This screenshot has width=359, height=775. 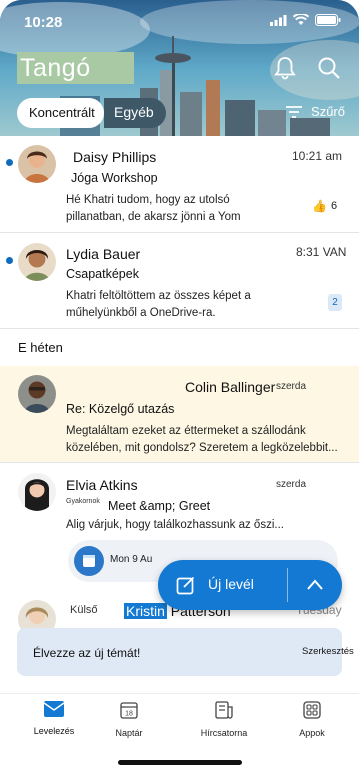 I want to click on search-icon, so click(x=329, y=68).